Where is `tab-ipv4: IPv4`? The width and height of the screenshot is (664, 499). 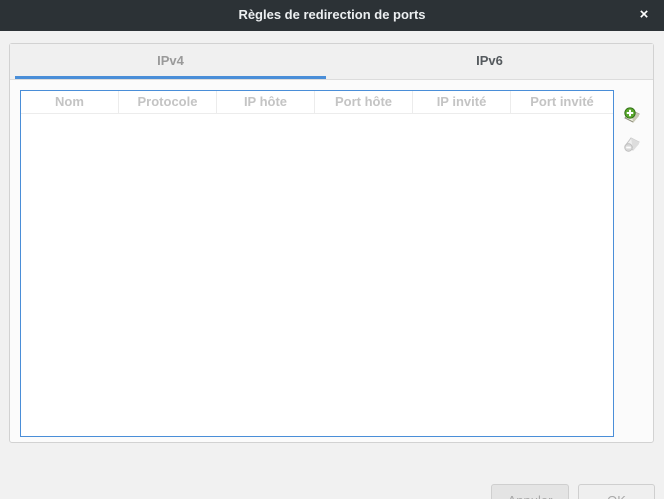
tab-ipv4: IPv4 is located at coordinates (170, 61).